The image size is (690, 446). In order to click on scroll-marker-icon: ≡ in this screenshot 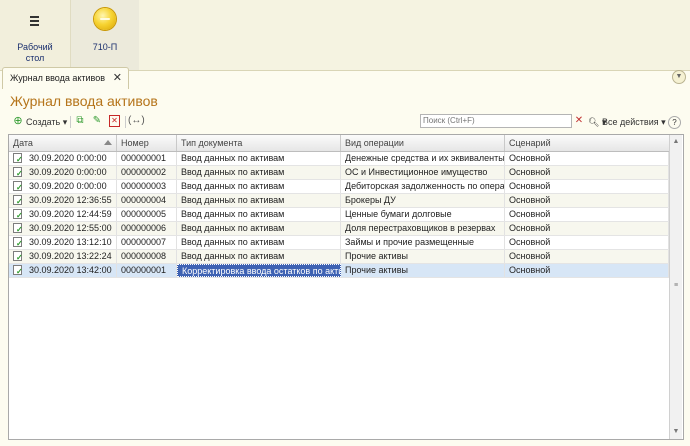, I will do `click(676, 285)`.